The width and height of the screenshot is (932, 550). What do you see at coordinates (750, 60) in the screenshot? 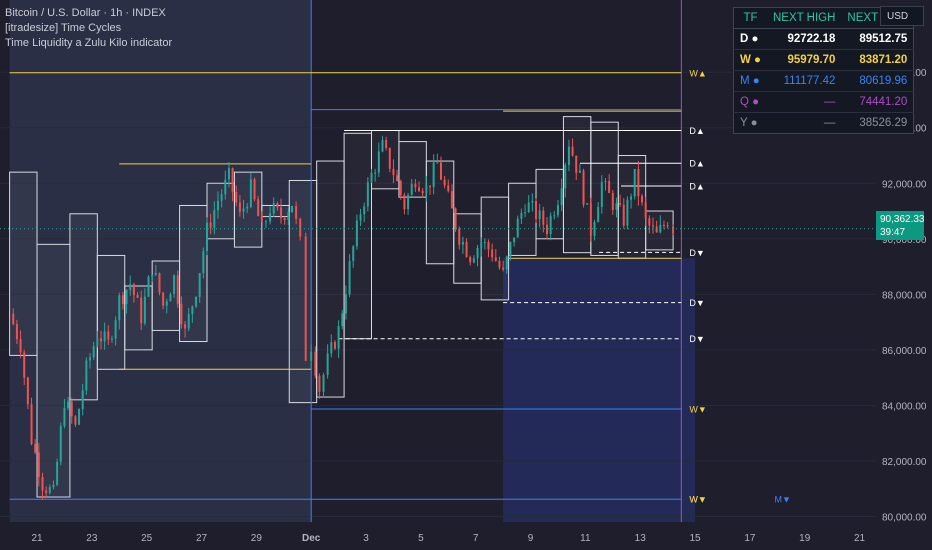
I see `tf-cell: W ●` at bounding box center [750, 60].